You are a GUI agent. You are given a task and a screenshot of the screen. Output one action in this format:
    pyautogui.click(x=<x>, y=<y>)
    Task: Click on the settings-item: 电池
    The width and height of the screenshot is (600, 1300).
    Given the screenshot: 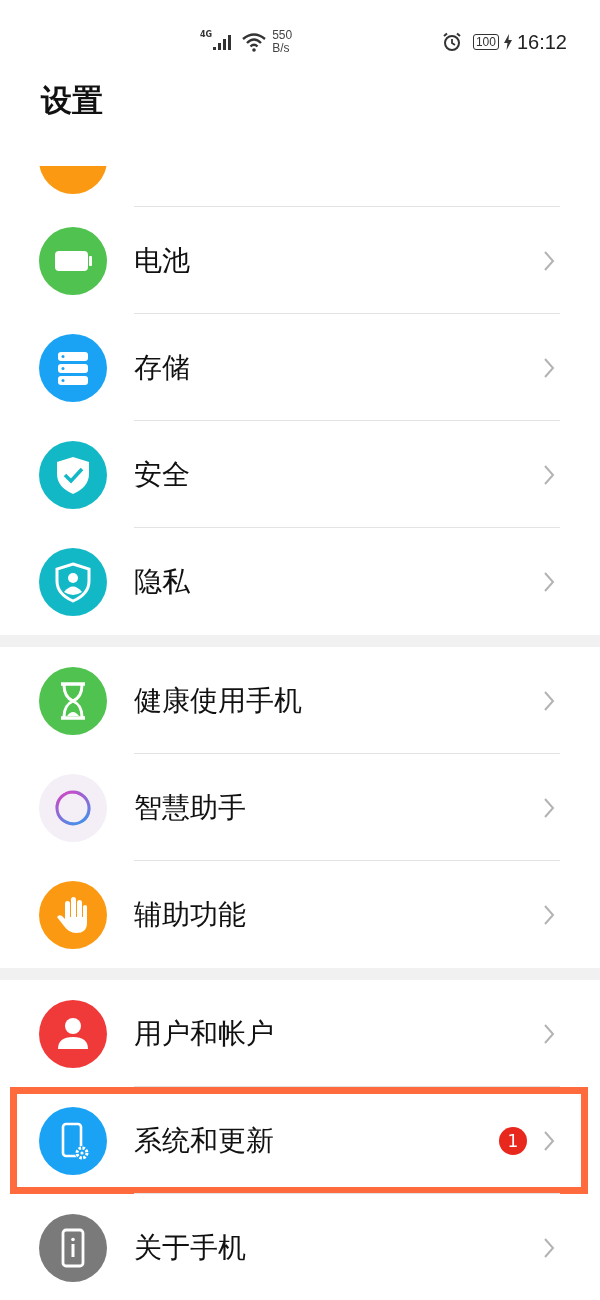 What is the action you would take?
    pyautogui.click(x=300, y=260)
    